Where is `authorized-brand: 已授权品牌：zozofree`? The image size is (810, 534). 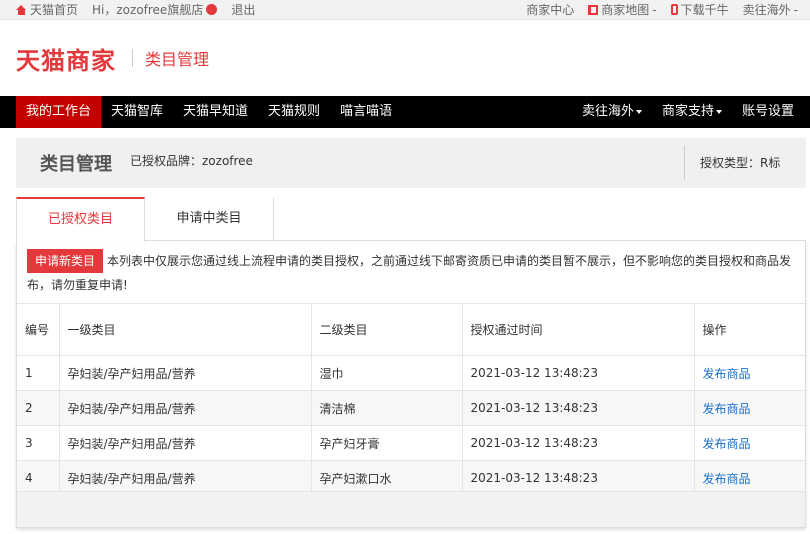 authorized-brand: 已授权品牌：zozofree is located at coordinates (191, 160).